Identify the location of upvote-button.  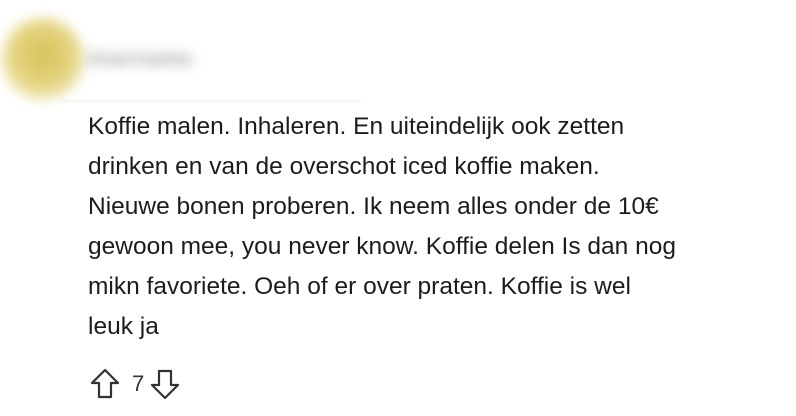
(105, 384).